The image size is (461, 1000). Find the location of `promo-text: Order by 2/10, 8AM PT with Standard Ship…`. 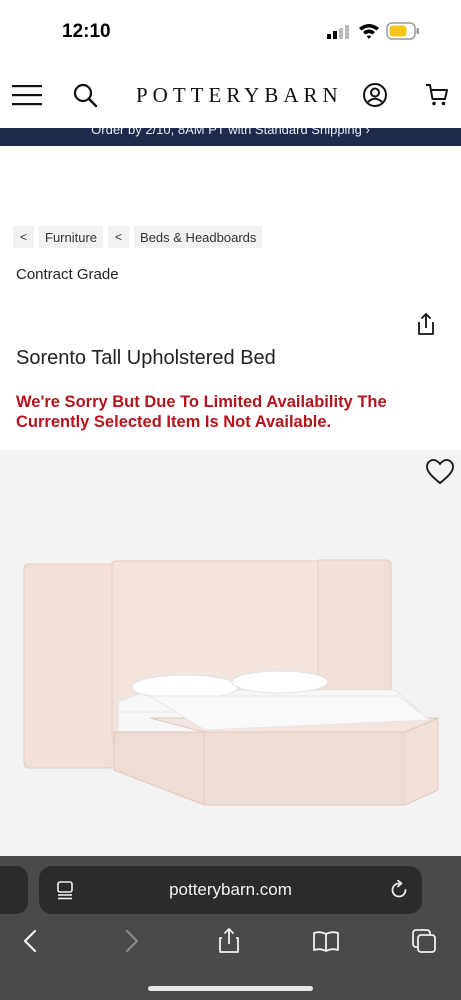

promo-text: Order by 2/10, 8AM PT with Standard Ship… is located at coordinates (230, 132).